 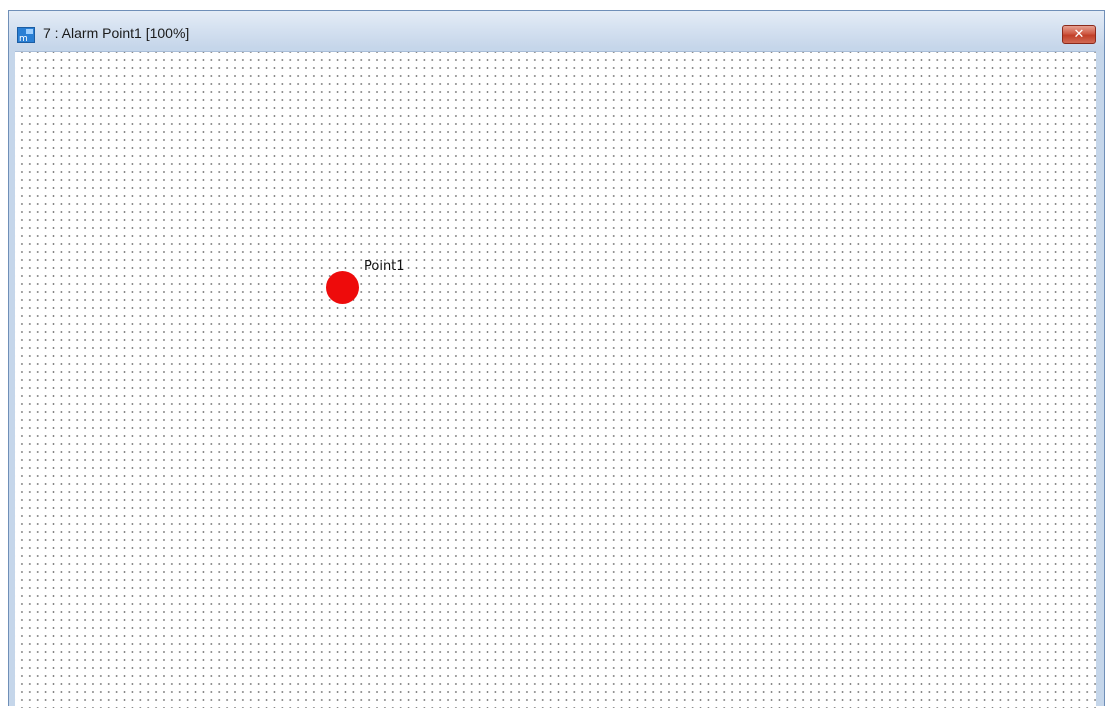 What do you see at coordinates (384, 266) in the screenshot?
I see `point-label: Point1` at bounding box center [384, 266].